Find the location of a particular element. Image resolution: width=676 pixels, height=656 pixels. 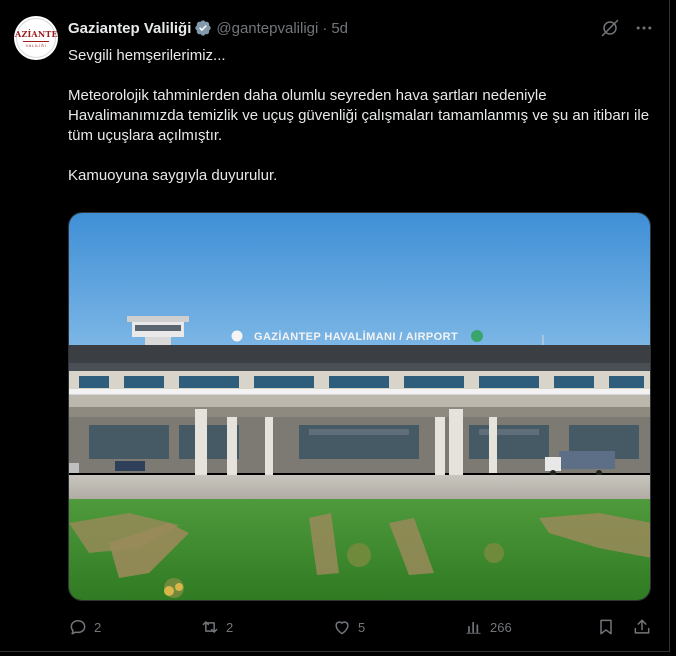

action-bar: 2 2 5 266 is located at coordinates (361, 627).